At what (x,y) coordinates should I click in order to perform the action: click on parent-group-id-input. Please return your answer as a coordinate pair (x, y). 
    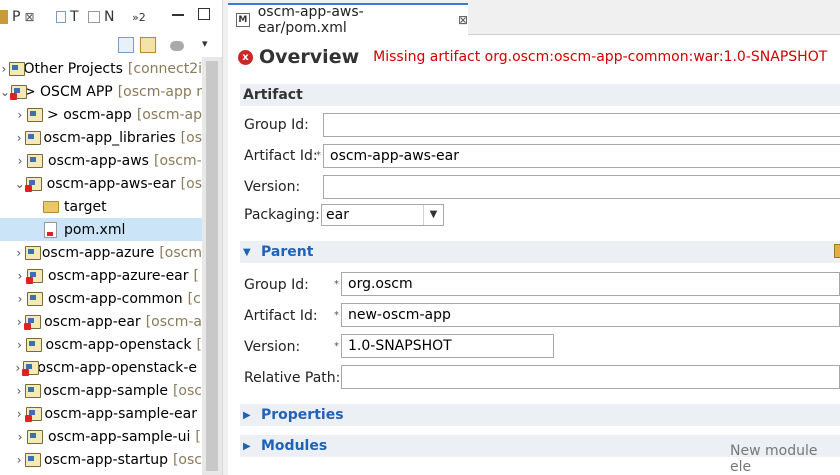
    Looking at the image, I should click on (590, 284).